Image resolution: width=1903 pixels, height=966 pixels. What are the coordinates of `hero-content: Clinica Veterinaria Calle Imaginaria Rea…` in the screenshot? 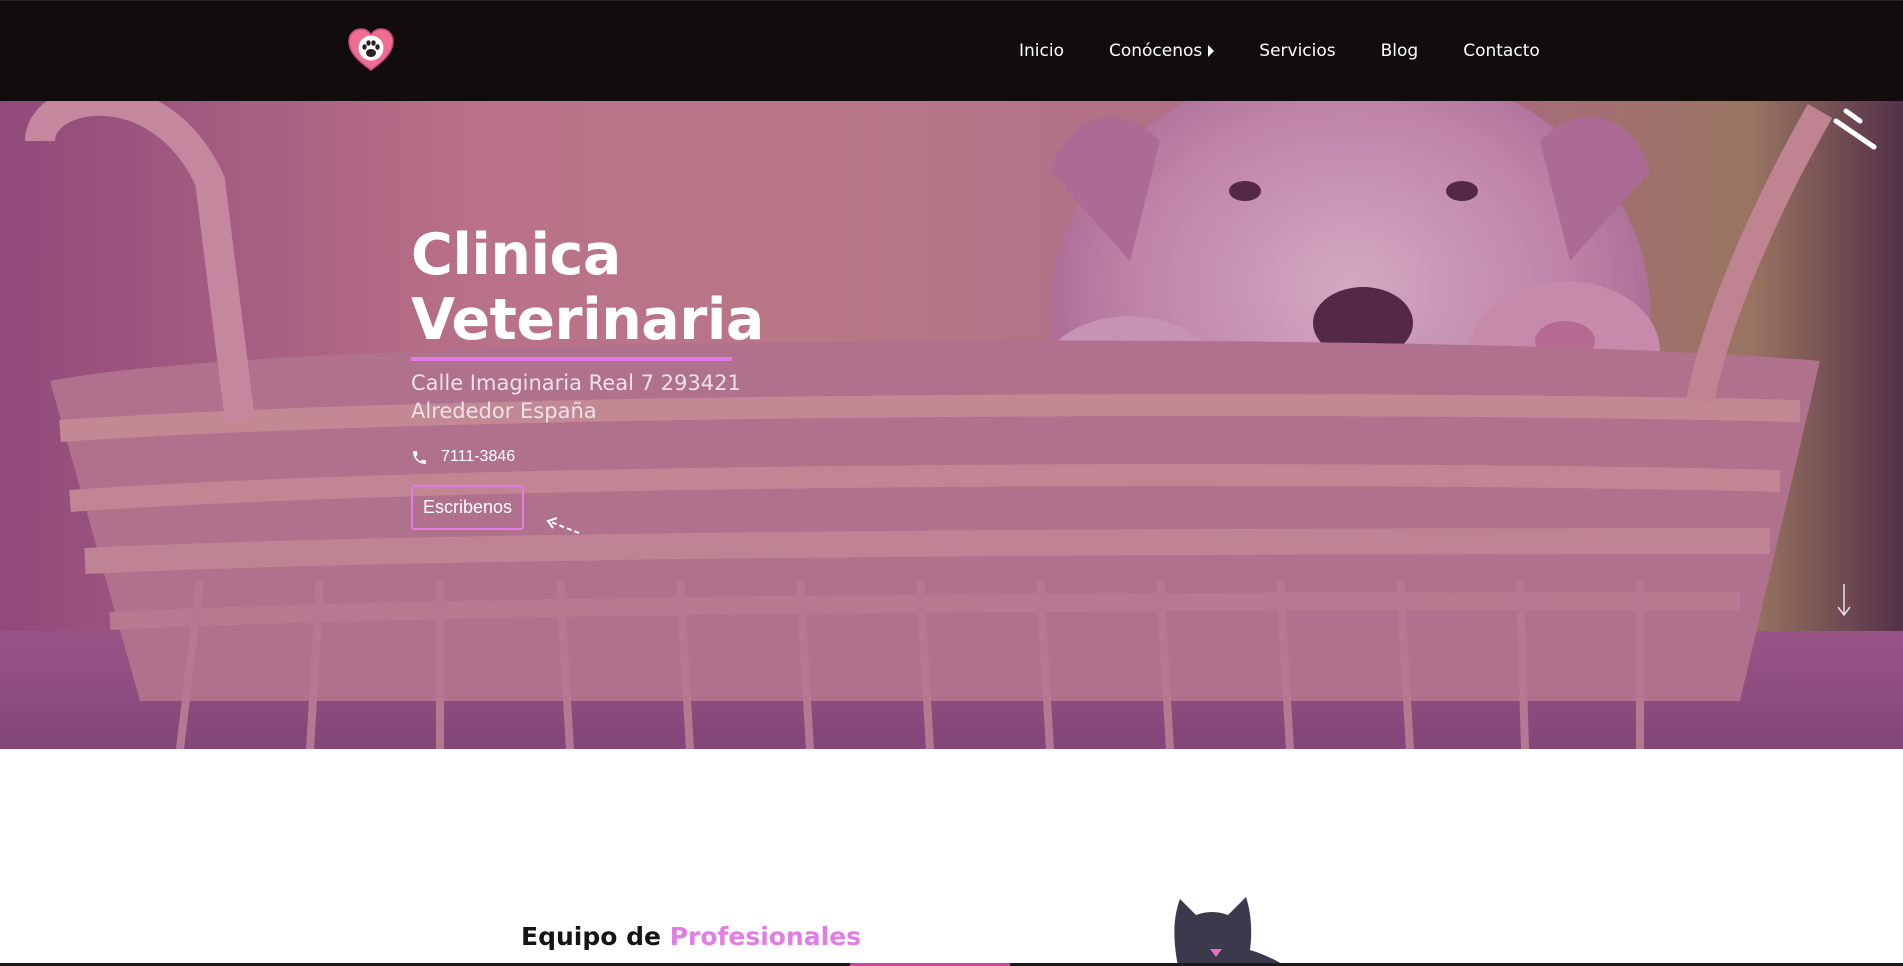 It's located at (621, 376).